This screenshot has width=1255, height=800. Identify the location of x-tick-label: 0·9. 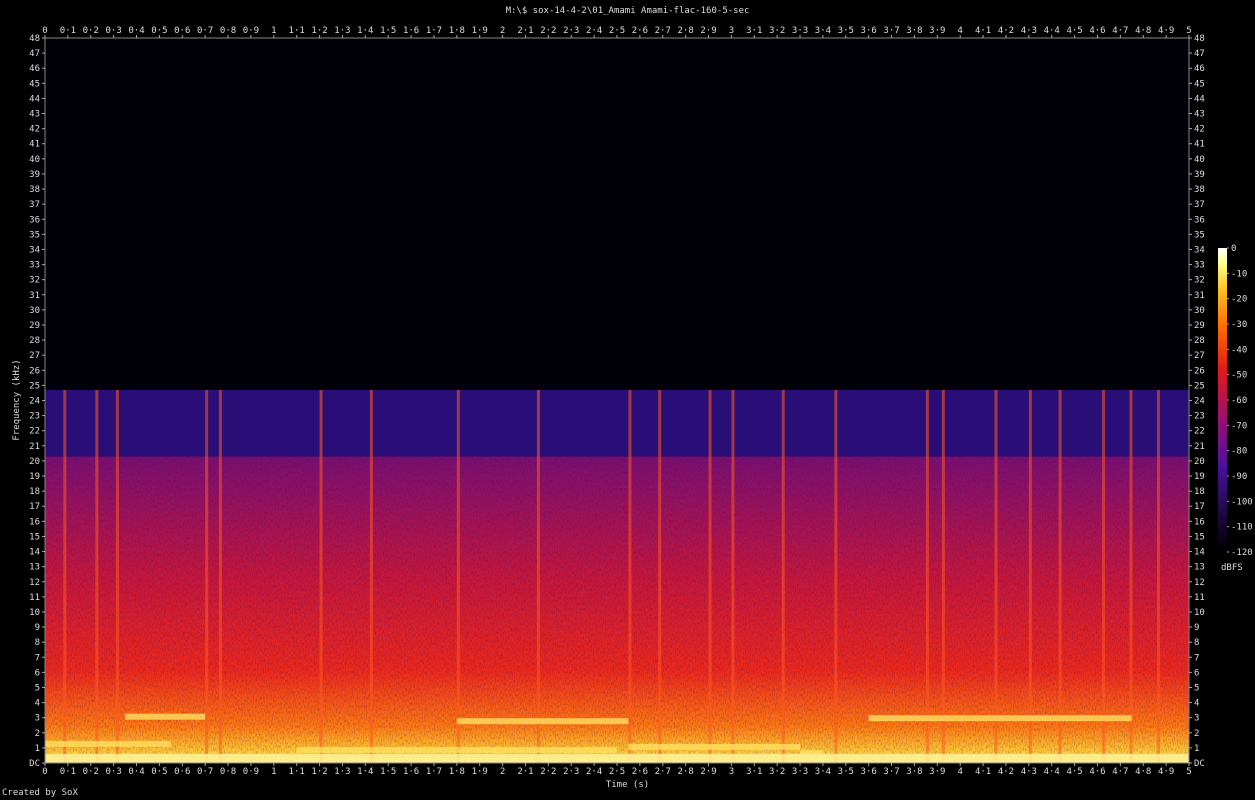
(251, 772).